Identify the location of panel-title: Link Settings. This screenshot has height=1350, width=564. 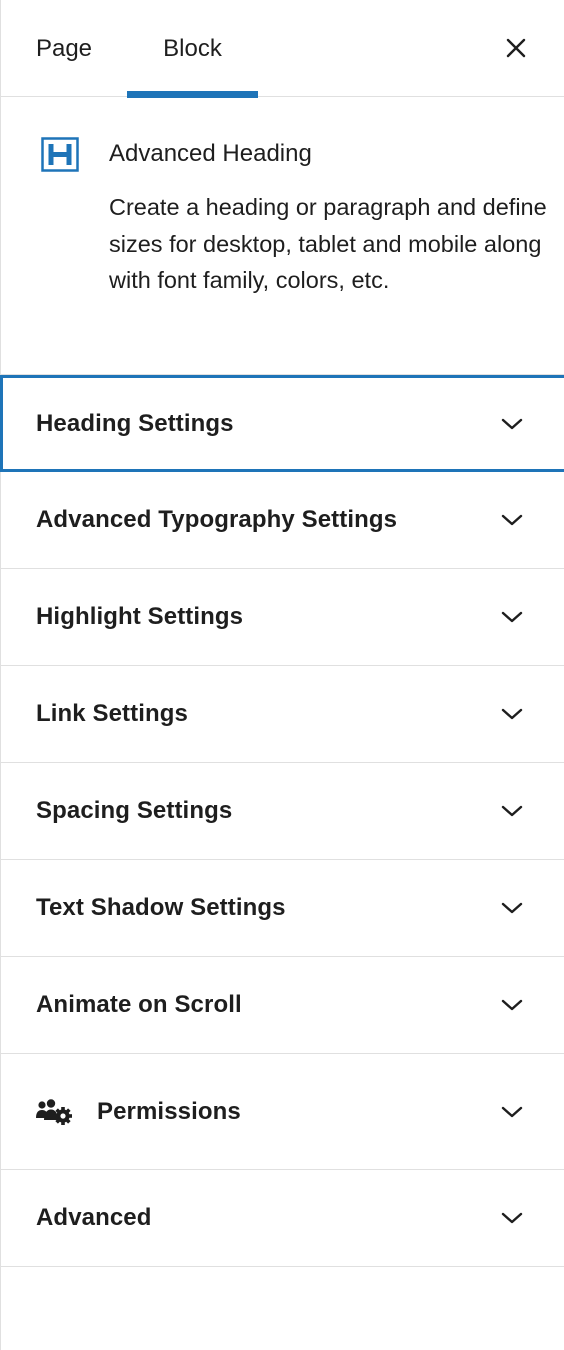
(112, 713).